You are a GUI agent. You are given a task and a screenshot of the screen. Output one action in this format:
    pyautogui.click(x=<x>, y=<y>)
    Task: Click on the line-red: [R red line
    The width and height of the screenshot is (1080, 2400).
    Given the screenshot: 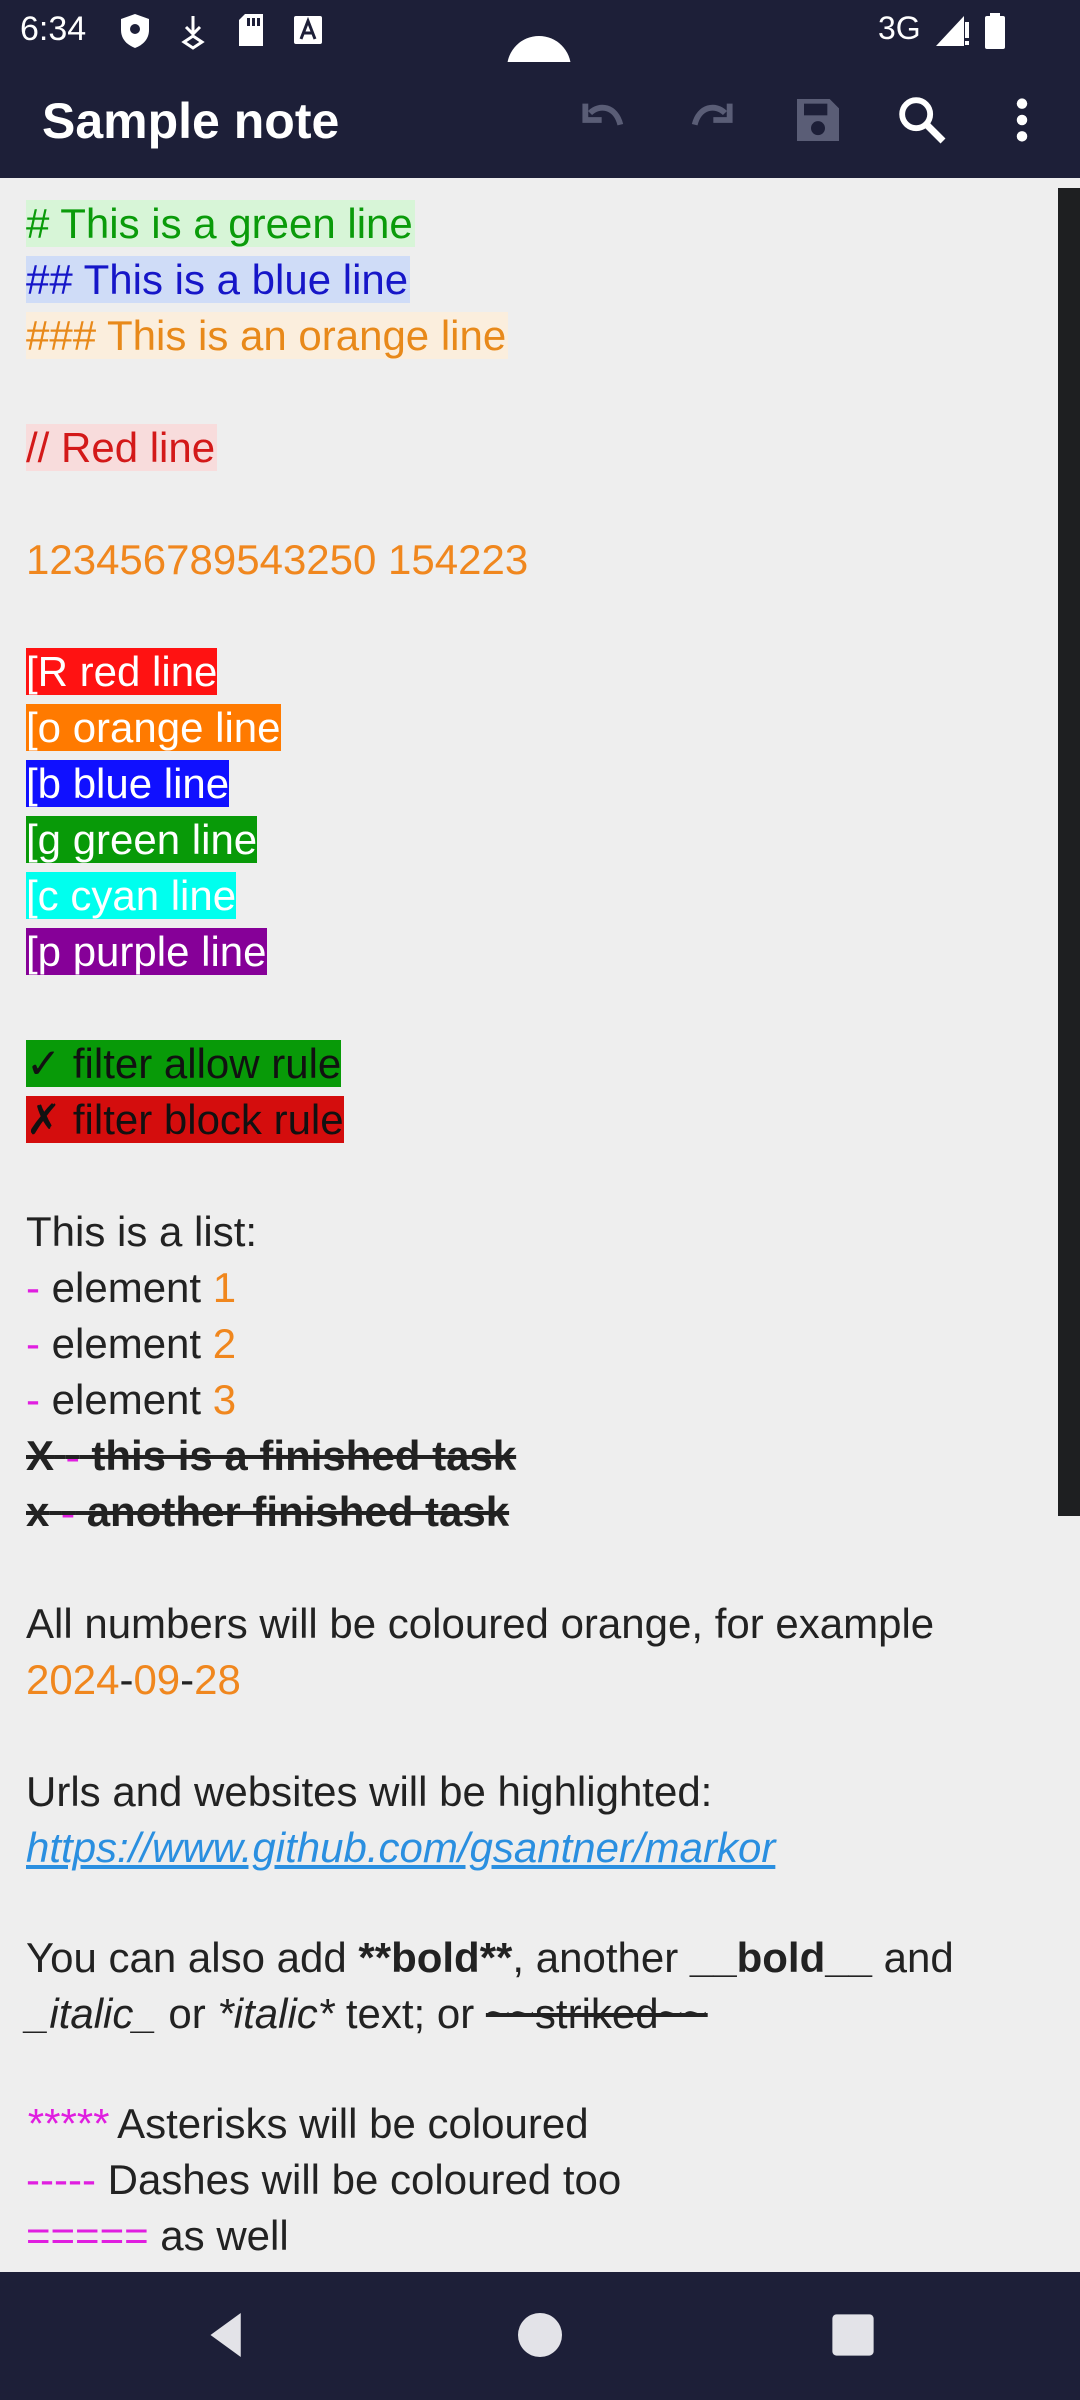 What is the action you would take?
    pyautogui.click(x=122, y=672)
    